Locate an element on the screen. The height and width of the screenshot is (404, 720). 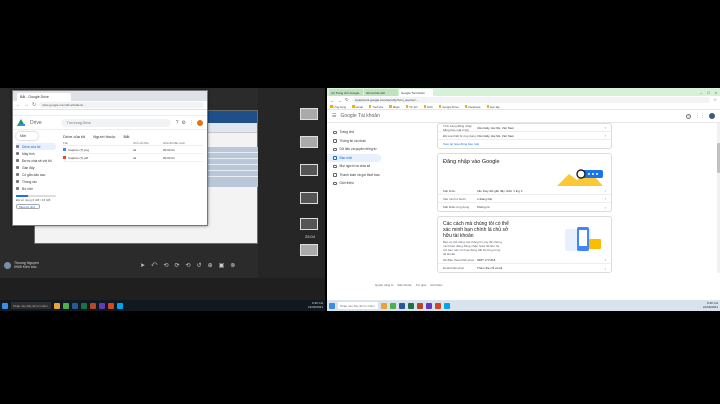
footer-link-about: Giới thiệu is located at coordinates (436, 285).